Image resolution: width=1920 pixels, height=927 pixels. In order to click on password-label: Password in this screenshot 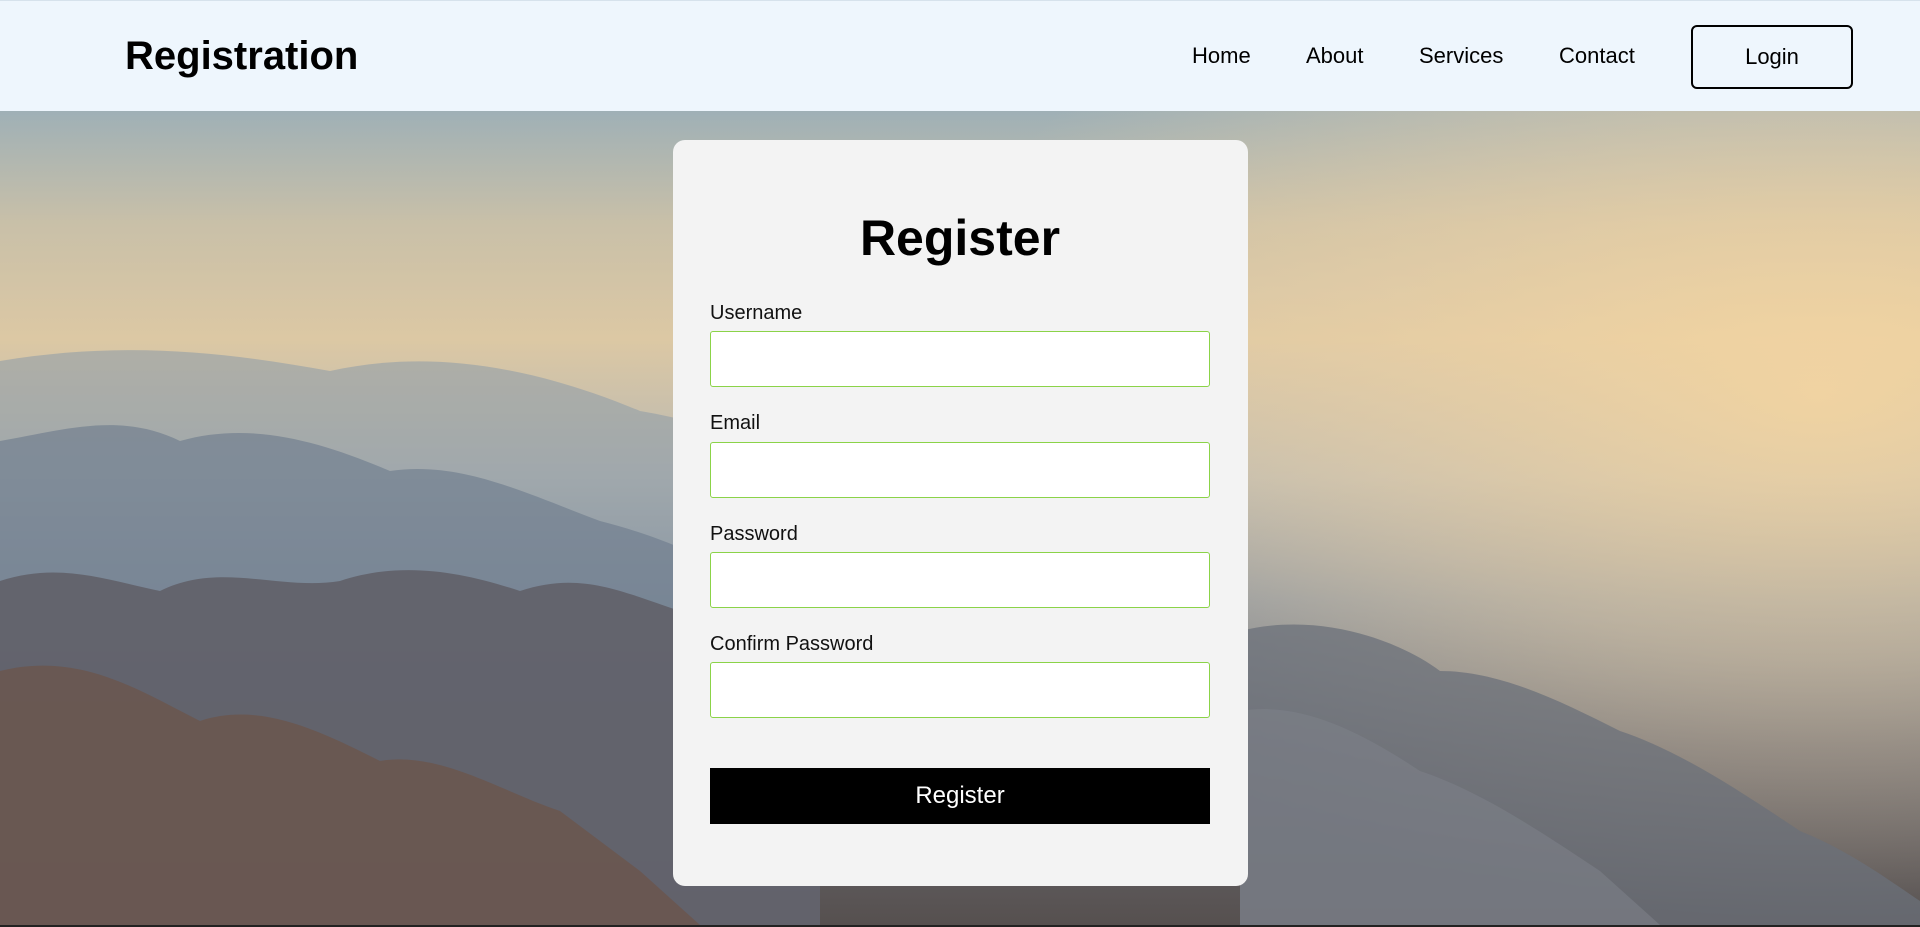, I will do `click(754, 534)`.